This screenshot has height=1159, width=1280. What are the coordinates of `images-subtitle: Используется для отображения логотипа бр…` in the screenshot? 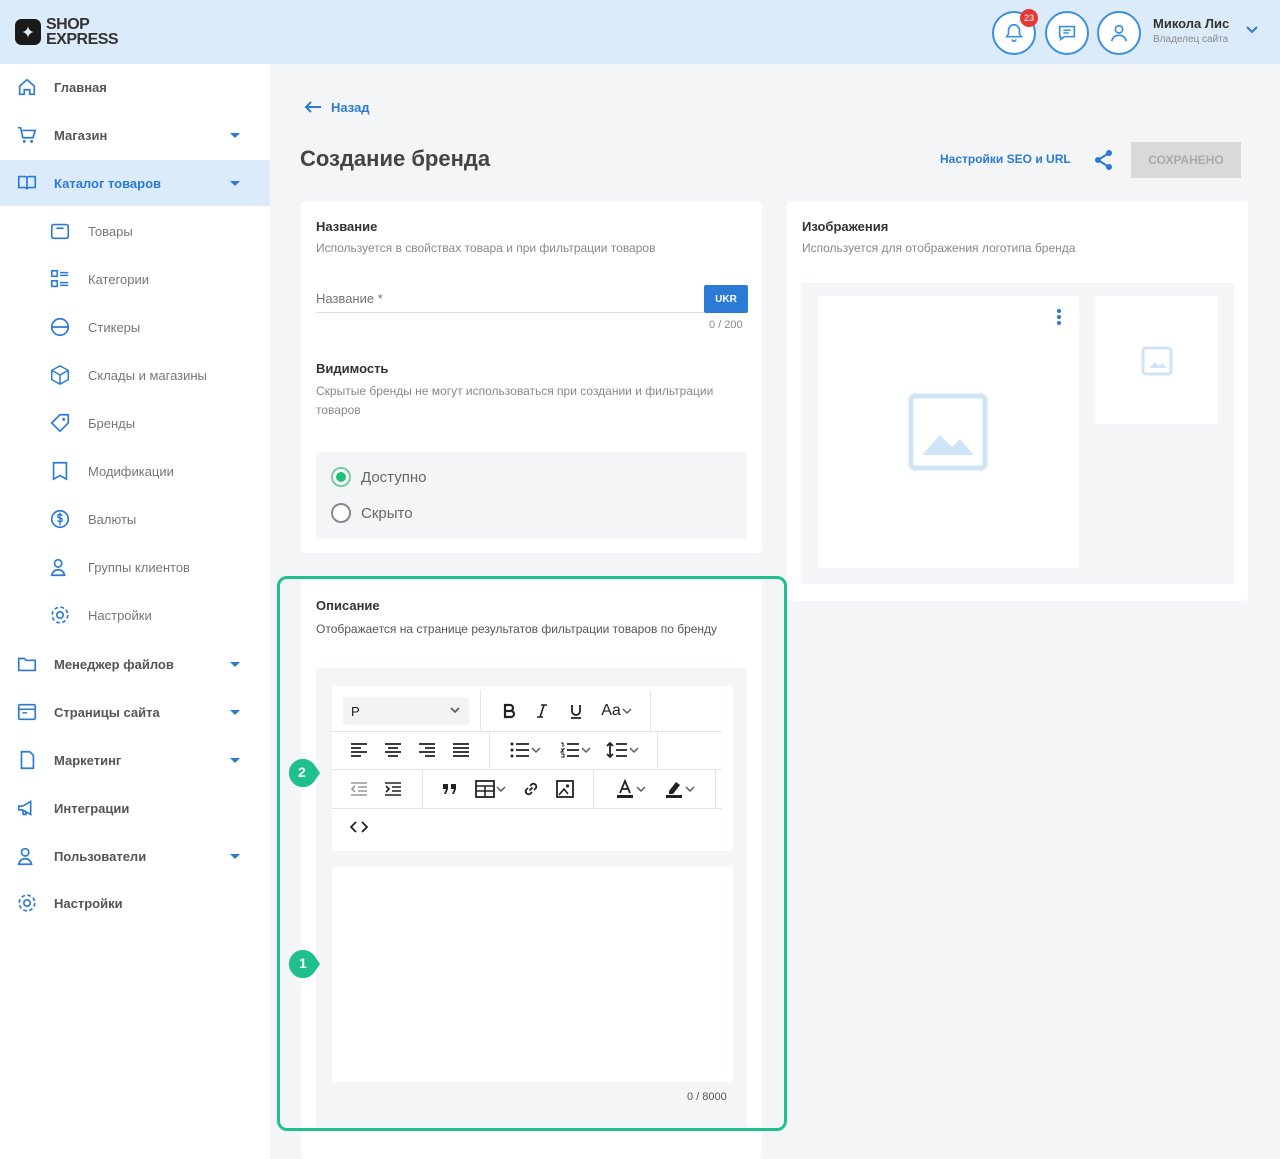 It's located at (939, 248).